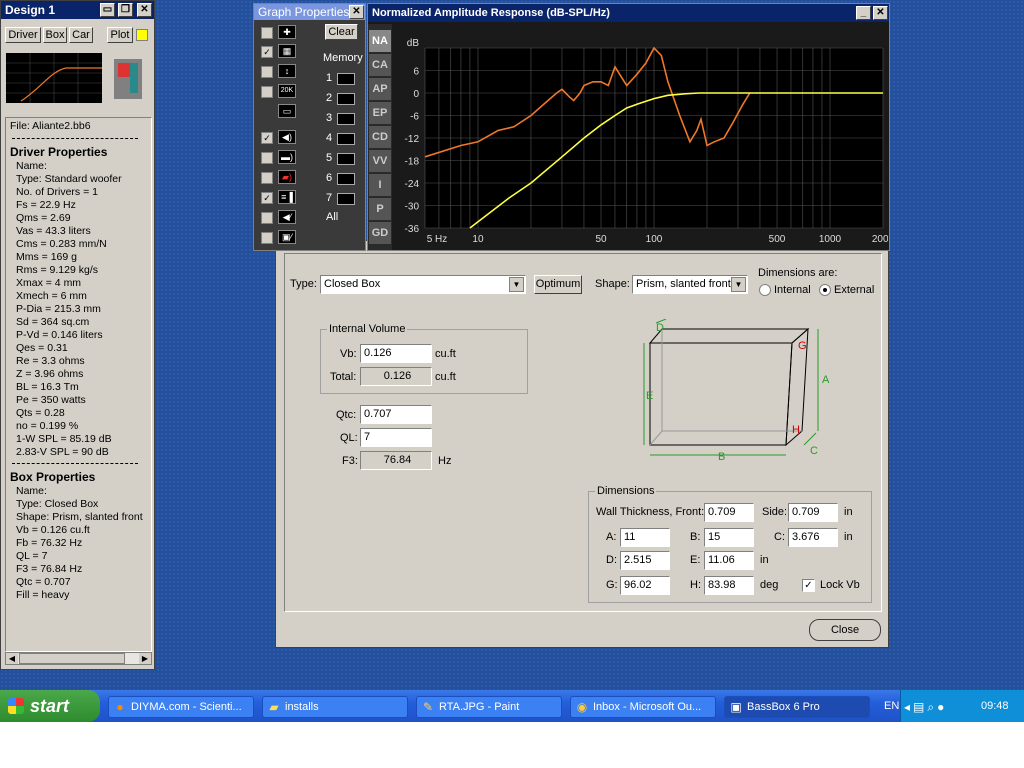 The image size is (1024, 768). I want to click on d-input: 2.515, so click(645, 560).